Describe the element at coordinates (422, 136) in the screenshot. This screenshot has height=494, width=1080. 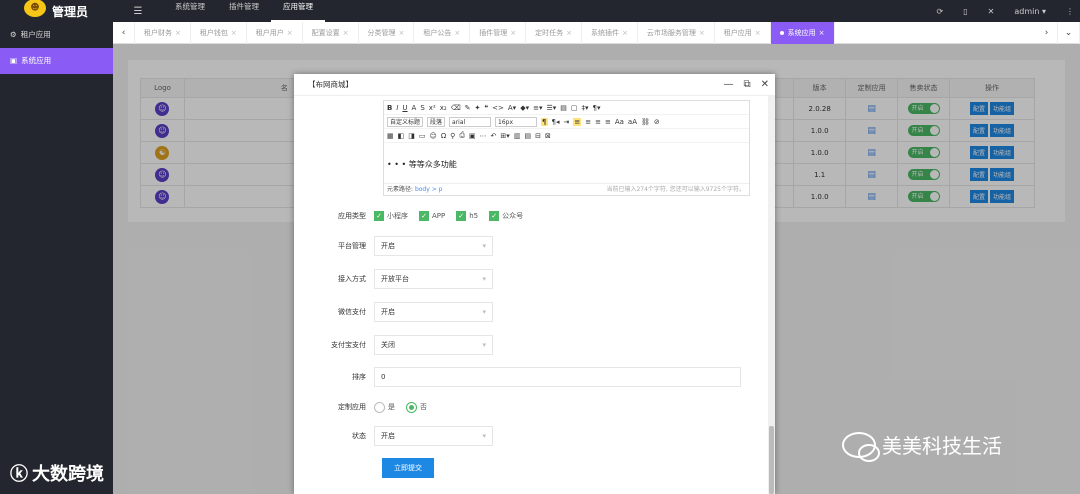
I see `center-icon: ▭` at that location.